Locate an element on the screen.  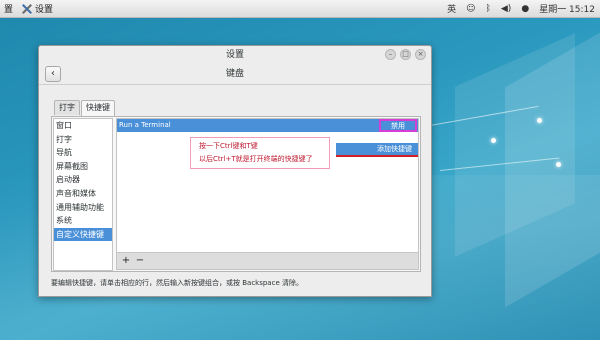
back-button: ‹ is located at coordinates (53, 74).